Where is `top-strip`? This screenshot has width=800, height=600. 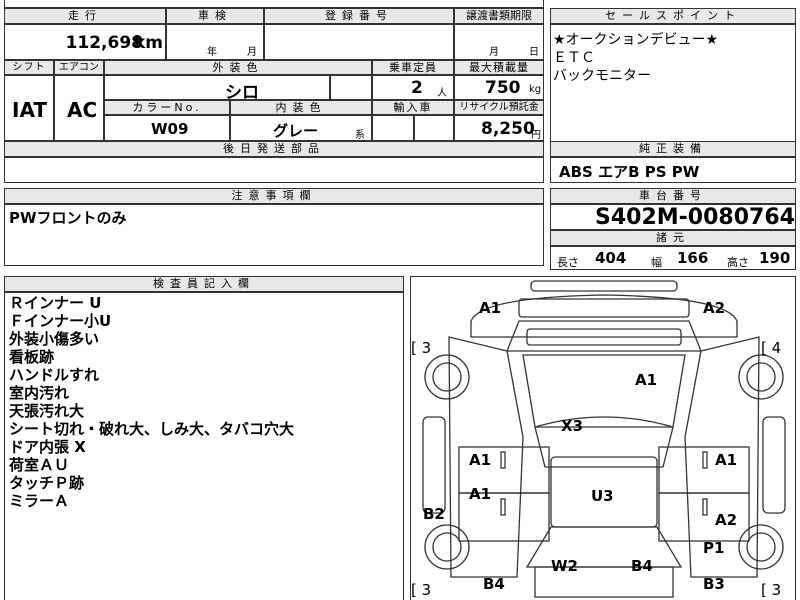 top-strip is located at coordinates (274, 4).